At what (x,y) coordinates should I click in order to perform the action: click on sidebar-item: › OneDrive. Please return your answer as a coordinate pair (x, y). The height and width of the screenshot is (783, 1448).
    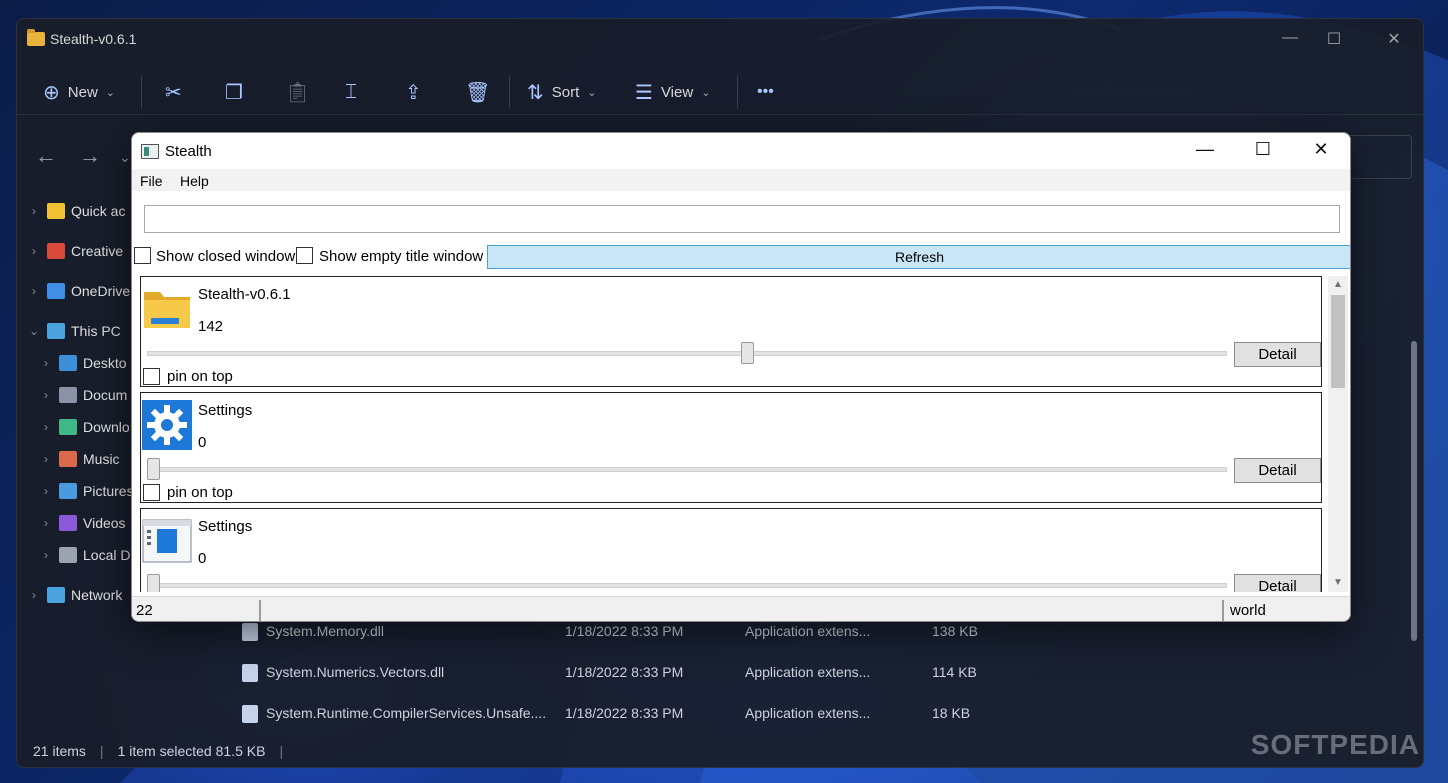
    Looking at the image, I should click on (78, 291).